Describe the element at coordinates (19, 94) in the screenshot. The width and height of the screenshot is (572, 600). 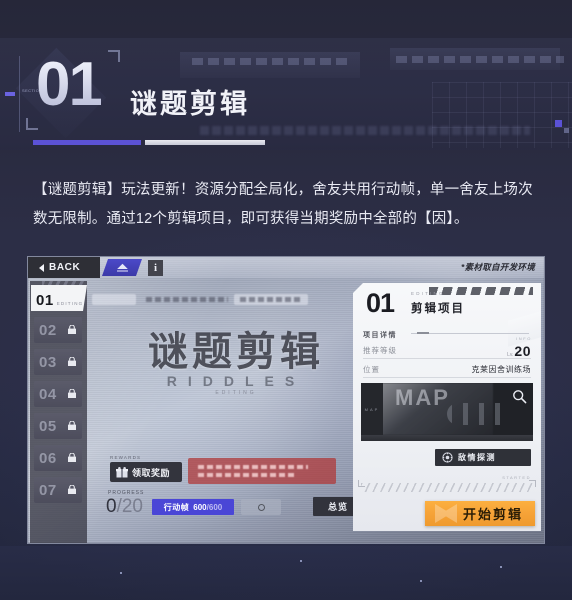
I see `header-vertical-line` at that location.